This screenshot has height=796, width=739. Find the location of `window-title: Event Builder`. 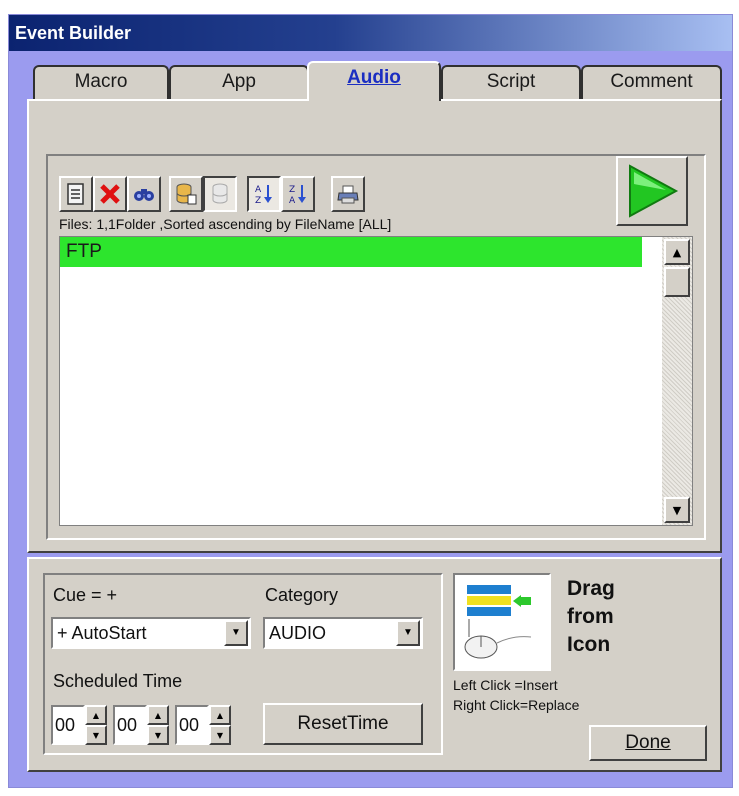

window-title: Event Builder is located at coordinates (73, 33).